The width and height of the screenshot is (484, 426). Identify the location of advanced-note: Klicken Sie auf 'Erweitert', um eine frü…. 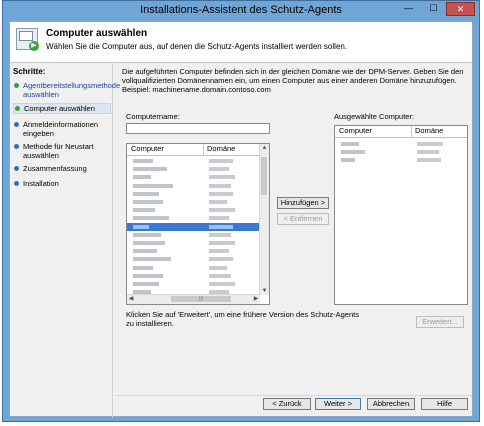
(242, 319).